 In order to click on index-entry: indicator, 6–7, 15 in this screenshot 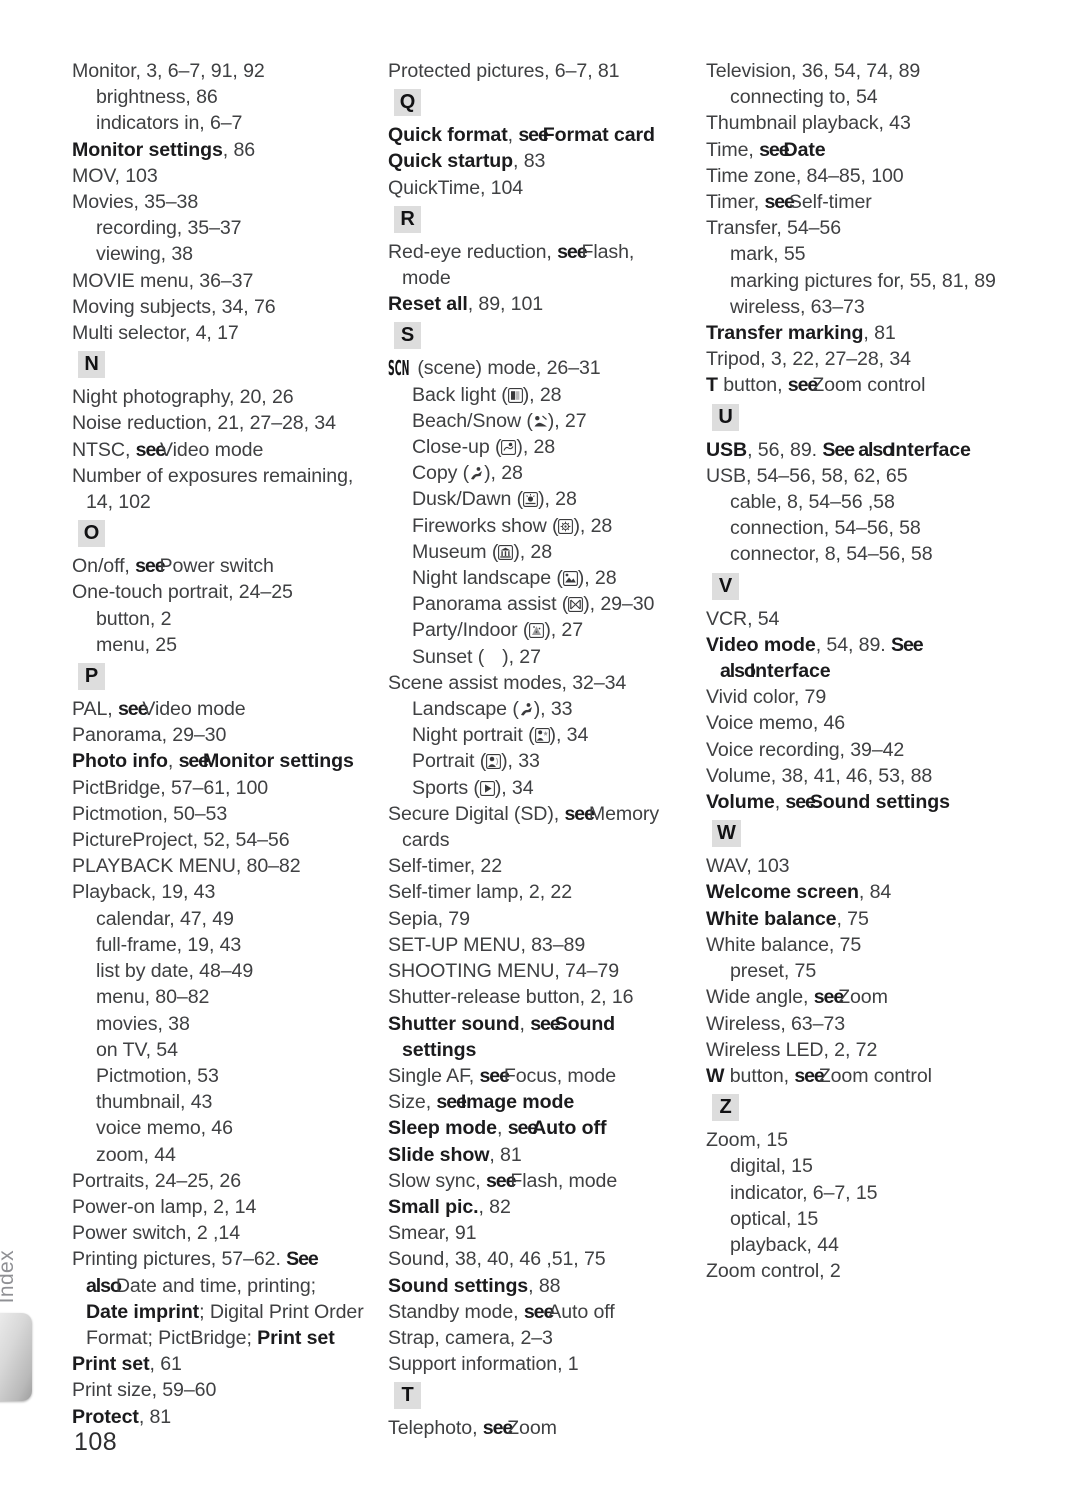, I will do `click(804, 1192)`.